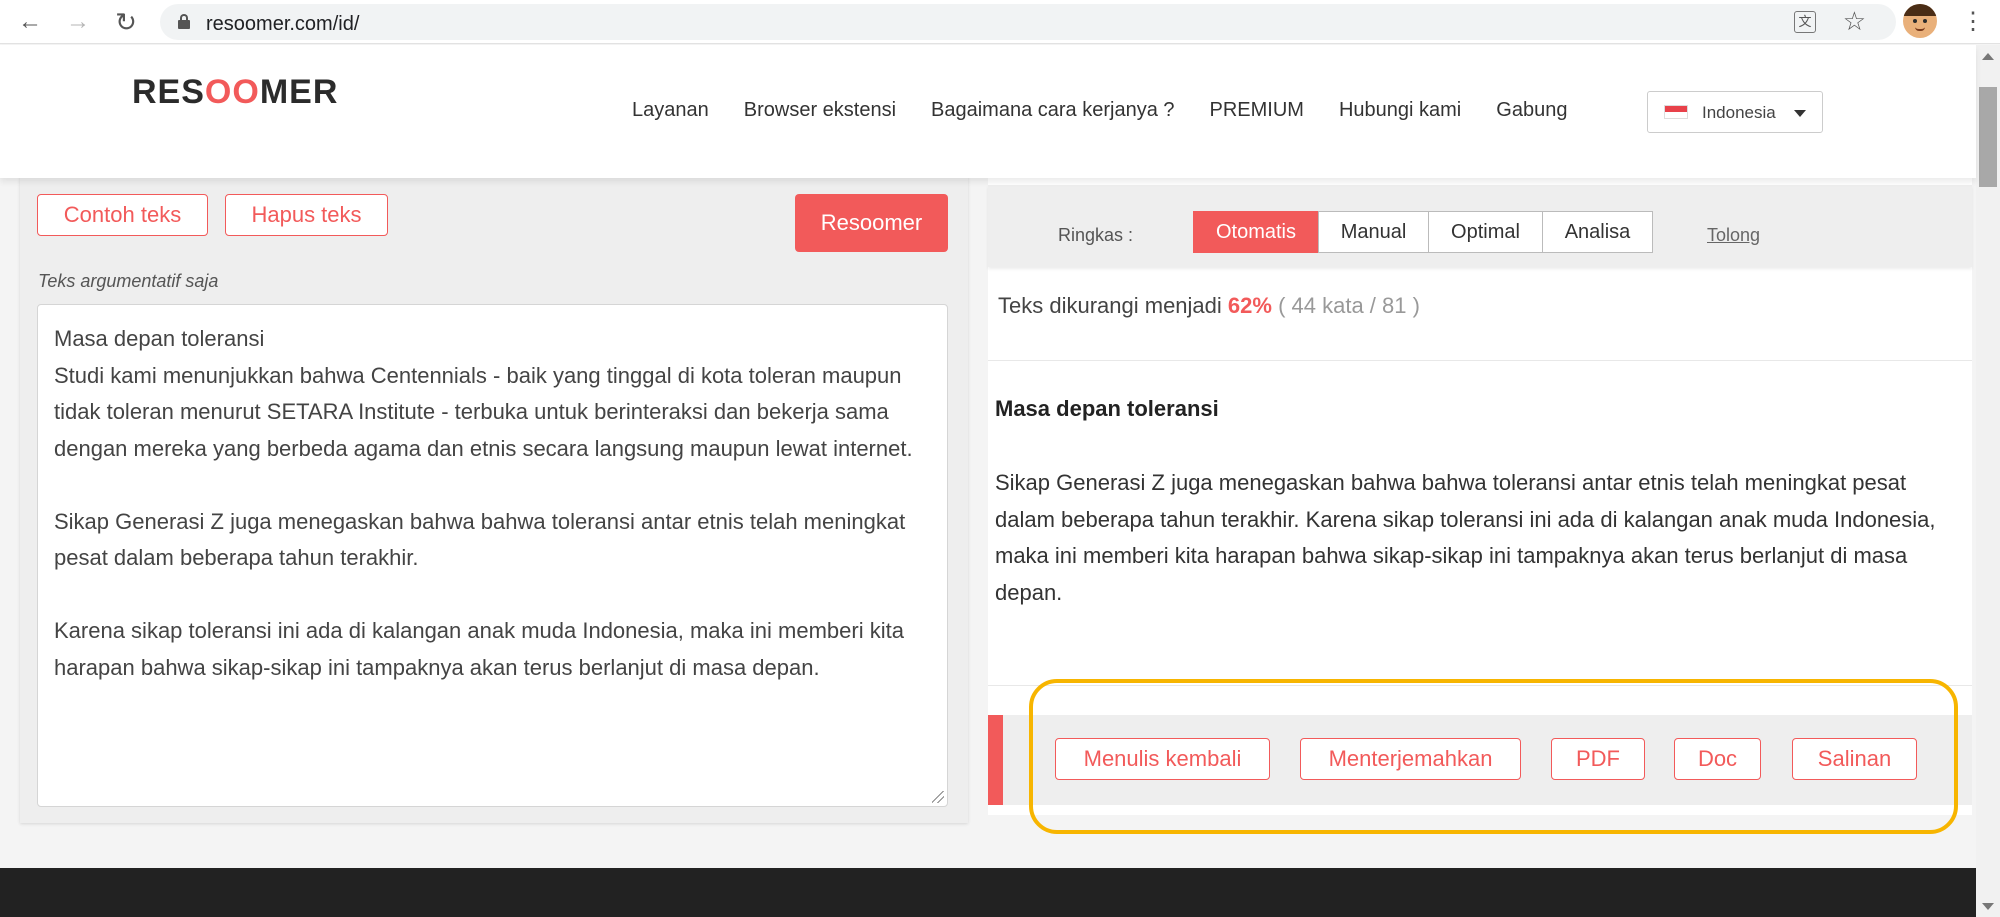 This screenshot has width=2000, height=917. Describe the element at coordinates (235, 92) in the screenshot. I see `resoomer-logo: RESOOMER` at that location.